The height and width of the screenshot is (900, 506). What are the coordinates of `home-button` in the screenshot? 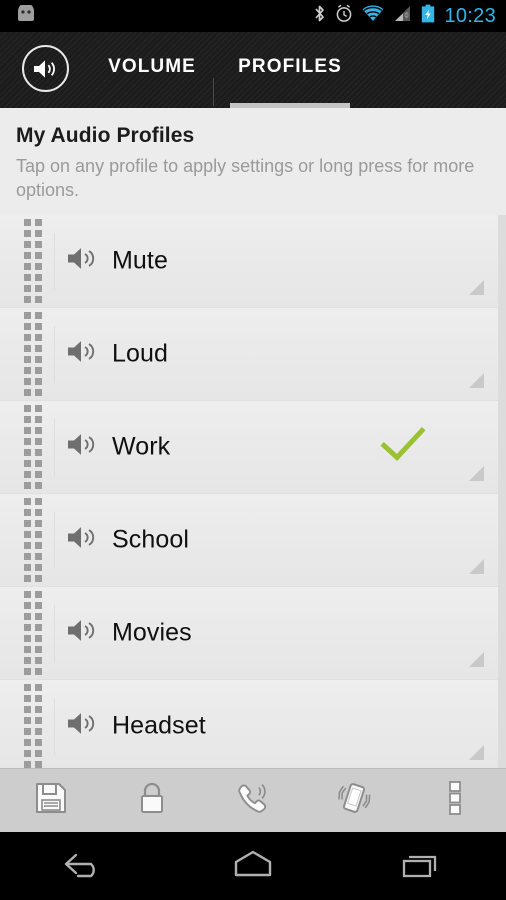 It's located at (253, 866).